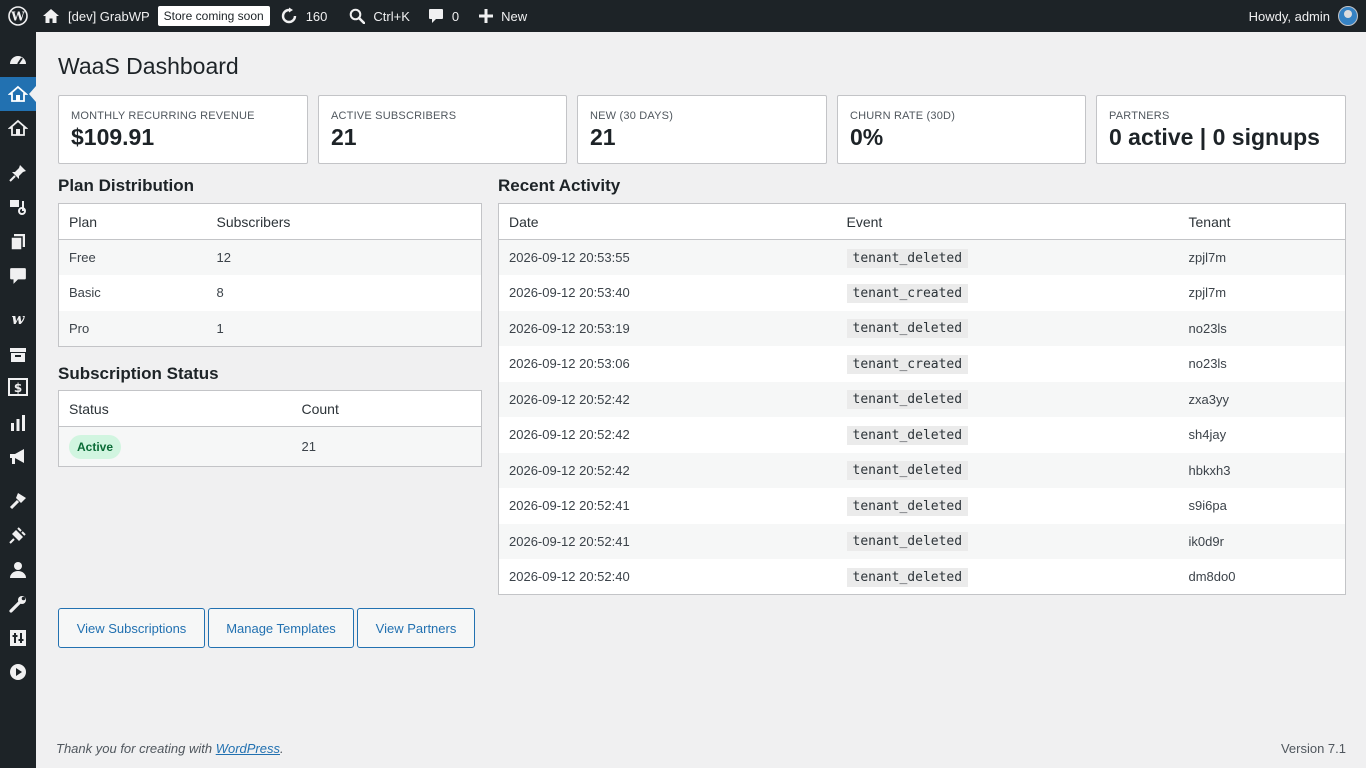 This screenshot has width=1366, height=768. Describe the element at coordinates (18, 173) in the screenshot. I see `posts-pin-icon` at that location.